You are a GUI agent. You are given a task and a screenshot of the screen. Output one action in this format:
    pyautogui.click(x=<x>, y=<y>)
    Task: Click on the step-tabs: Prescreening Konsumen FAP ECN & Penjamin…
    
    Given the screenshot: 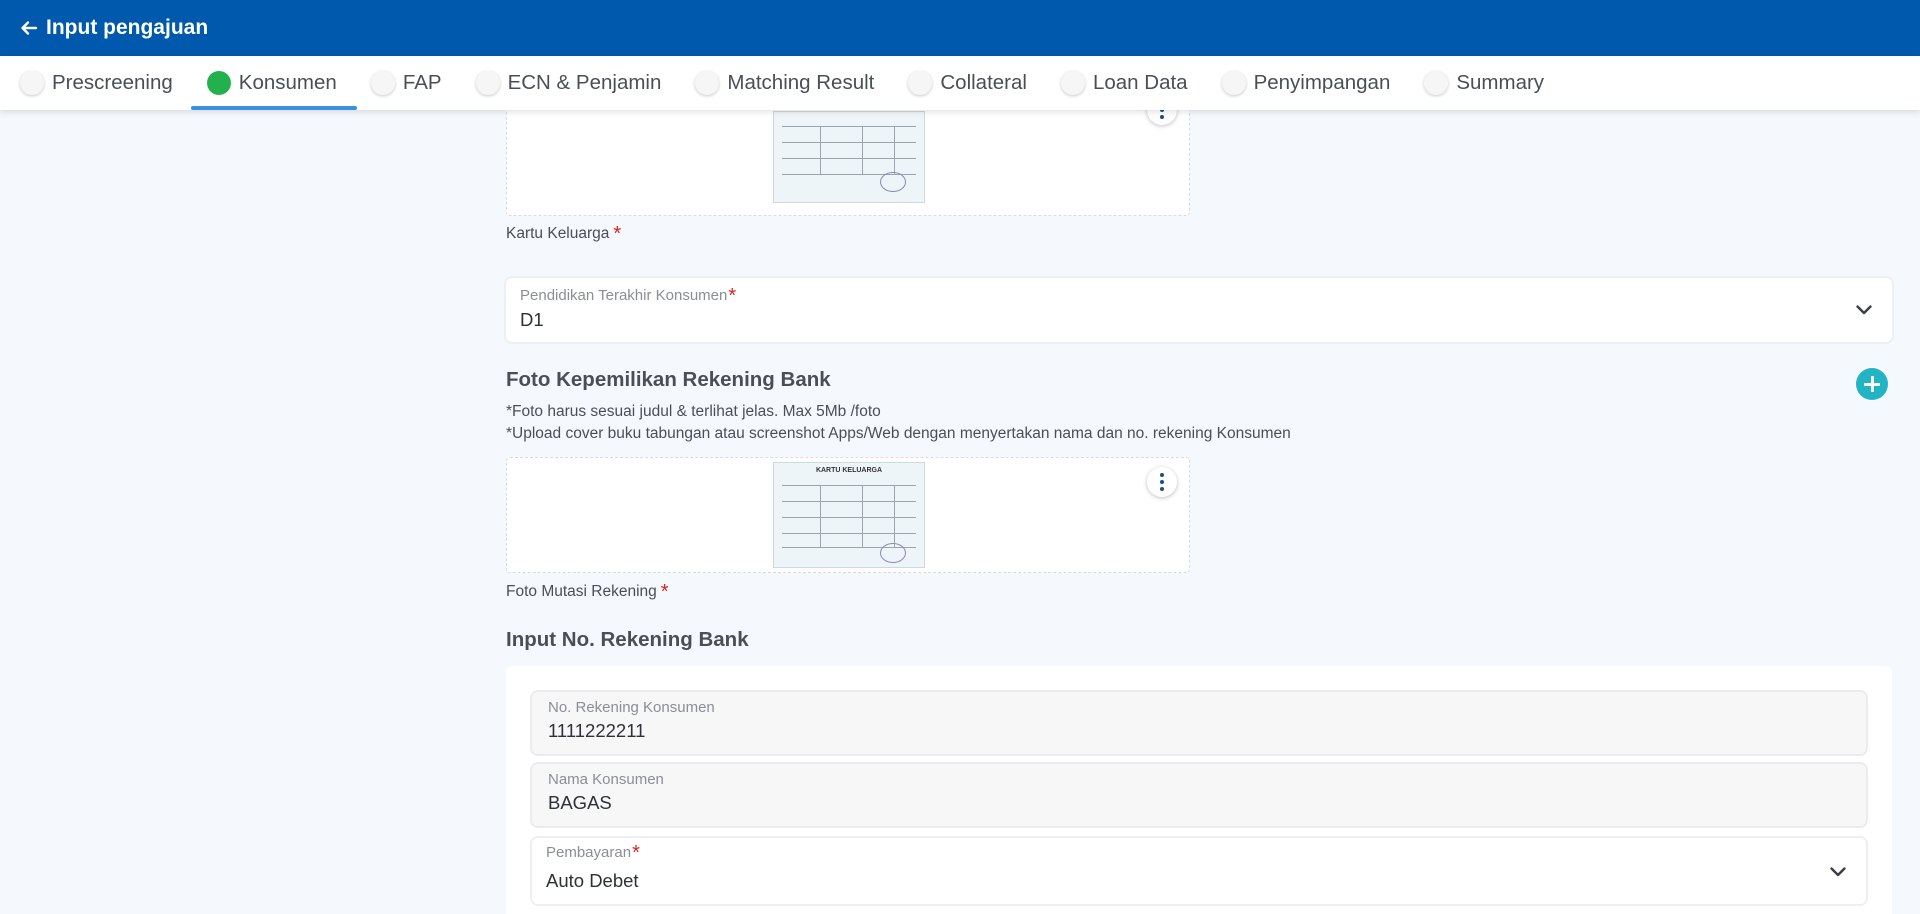 What is the action you would take?
    pyautogui.click(x=960, y=83)
    